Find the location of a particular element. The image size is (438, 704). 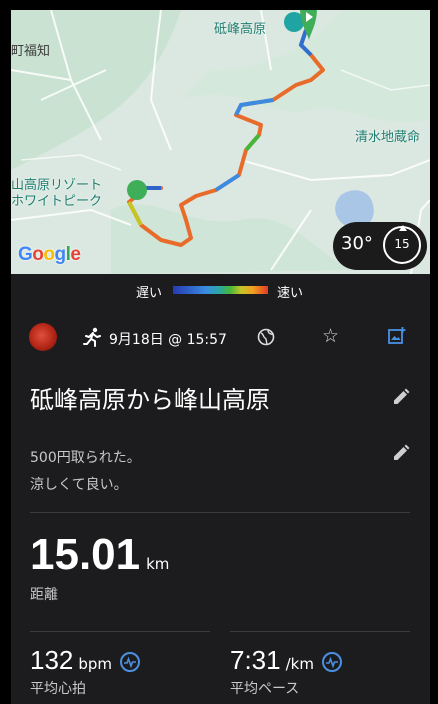

activity-date: 9月18日 @ 15:57 is located at coordinates (168, 340).